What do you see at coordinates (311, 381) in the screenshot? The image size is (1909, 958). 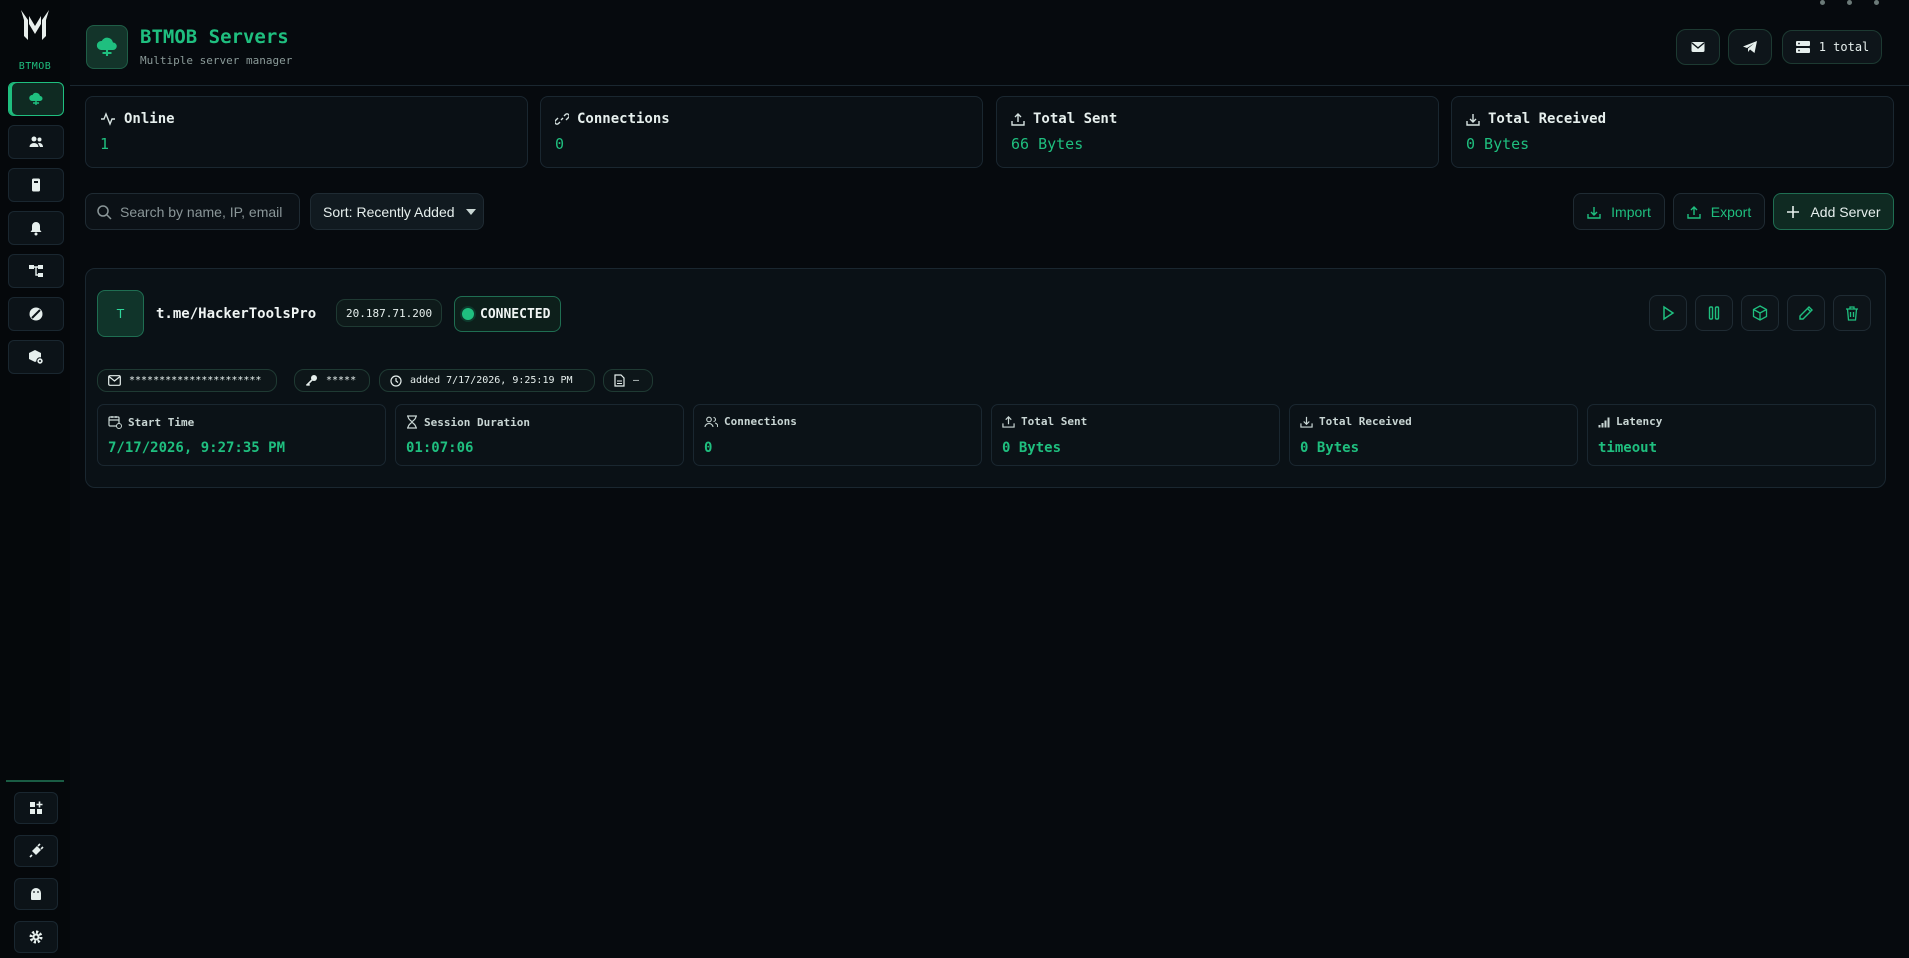 I see `key-icon` at bounding box center [311, 381].